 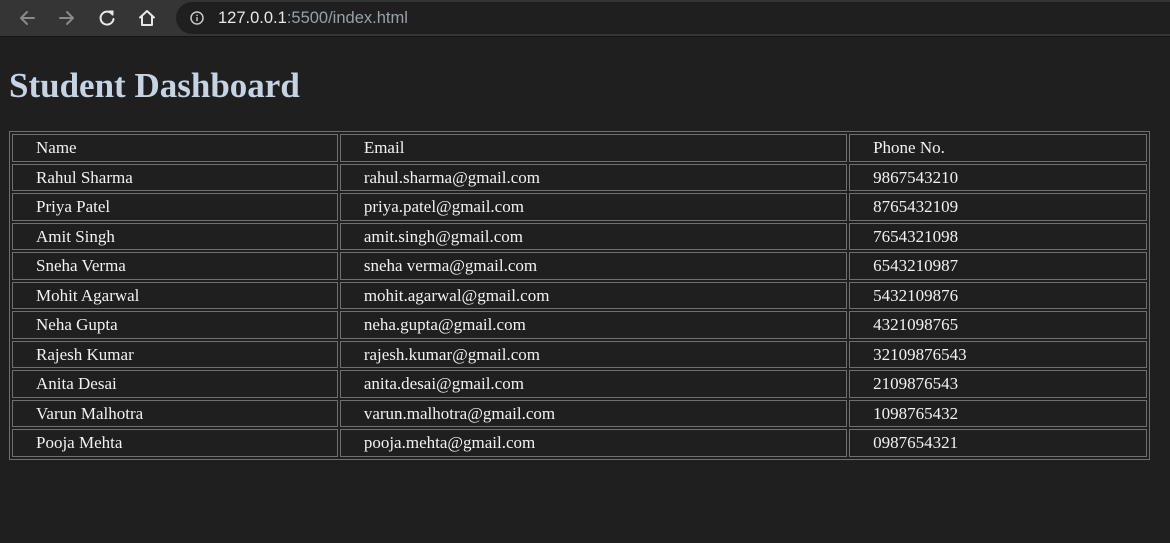 I want to click on forward-button, so click(x=67, y=18).